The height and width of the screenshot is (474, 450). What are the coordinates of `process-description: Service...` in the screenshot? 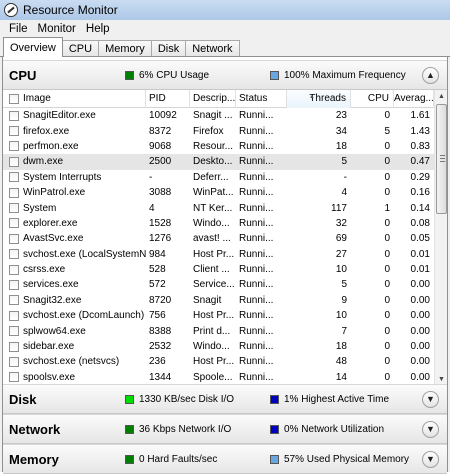 It's located at (214, 285).